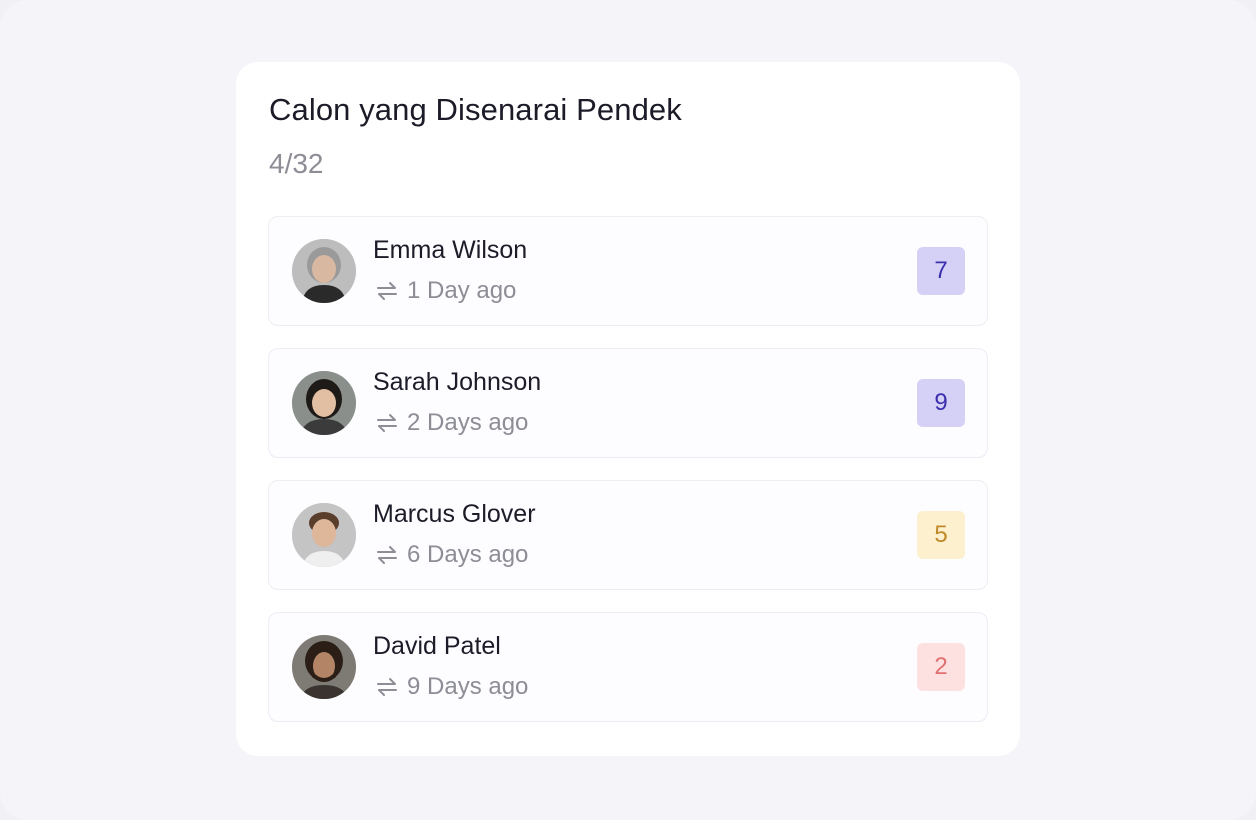 The height and width of the screenshot is (820, 1256). I want to click on score-badge: 2, so click(941, 667).